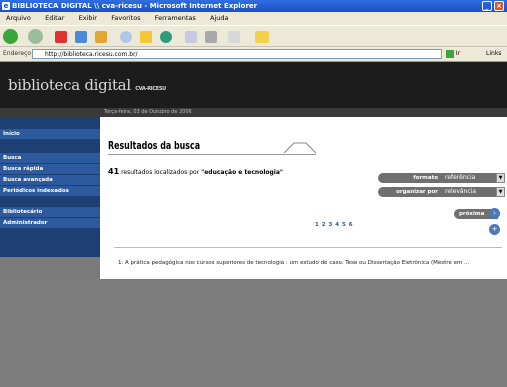 Image resolution: width=507 pixels, height=387 pixels. I want to click on order-label: organizar por, so click(410, 192).